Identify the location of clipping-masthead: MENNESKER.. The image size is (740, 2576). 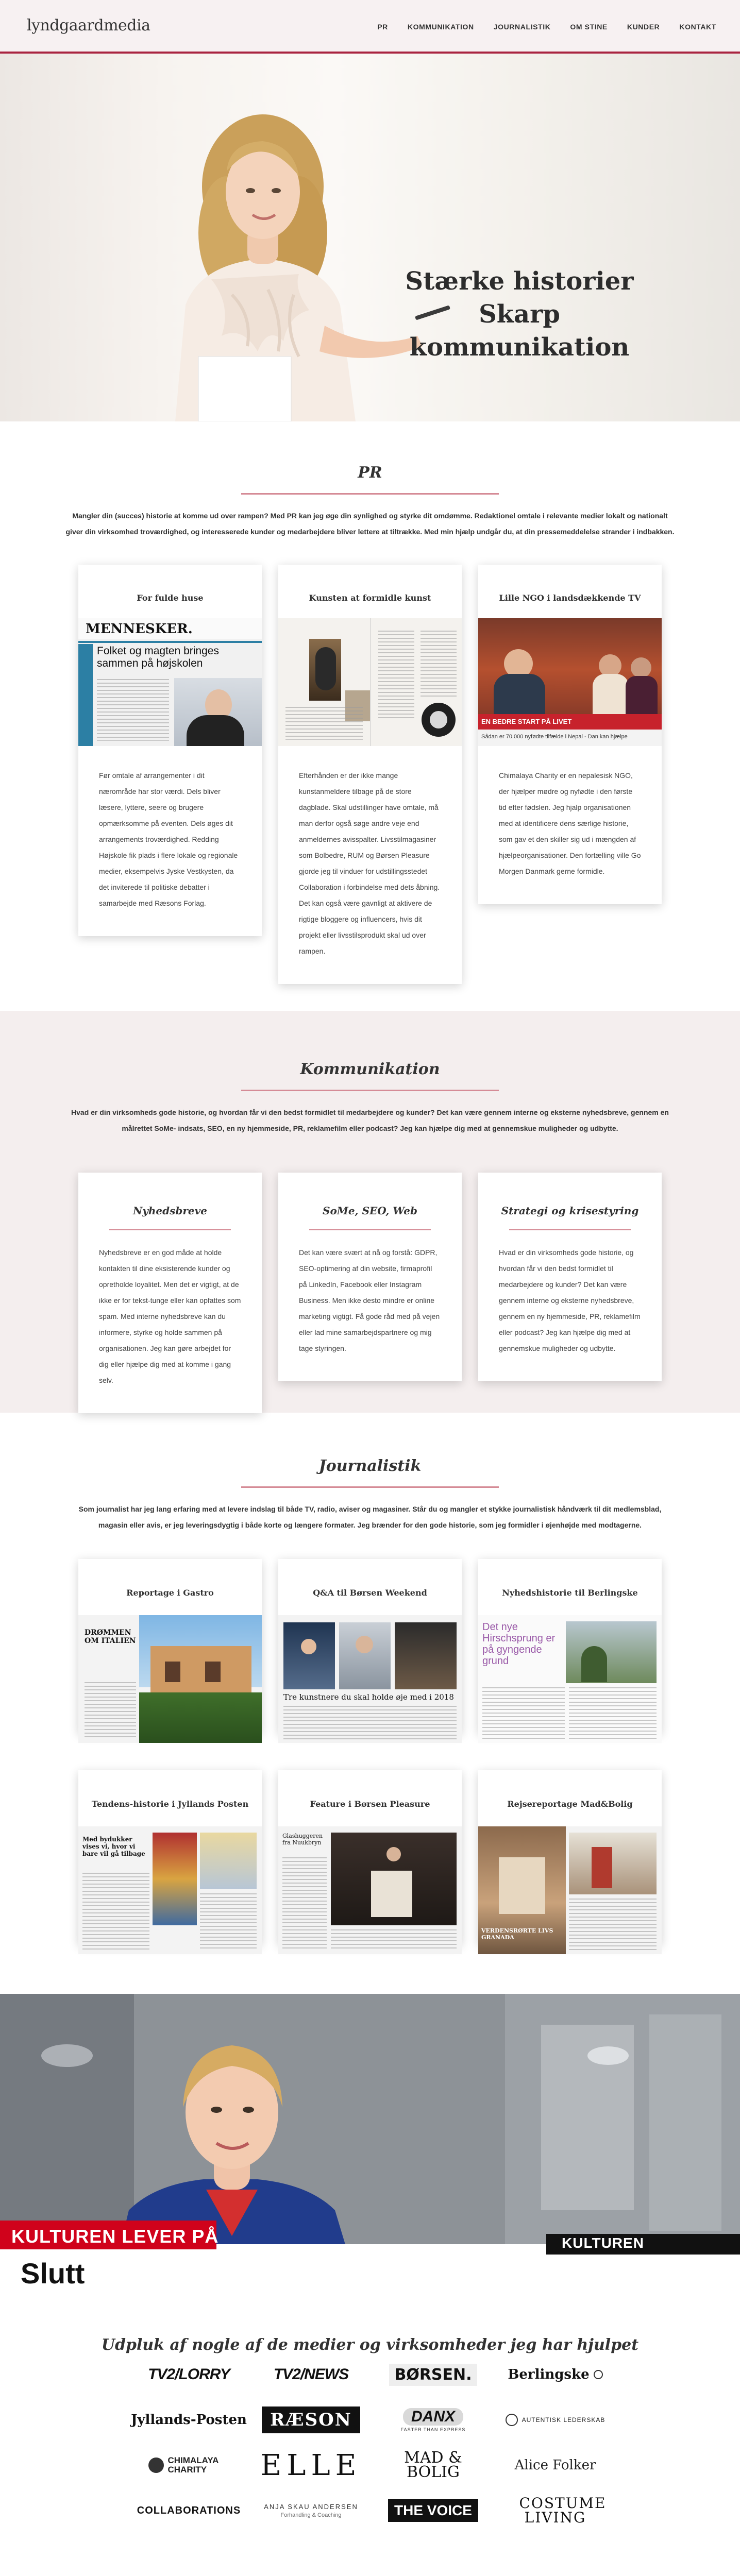
(139, 629).